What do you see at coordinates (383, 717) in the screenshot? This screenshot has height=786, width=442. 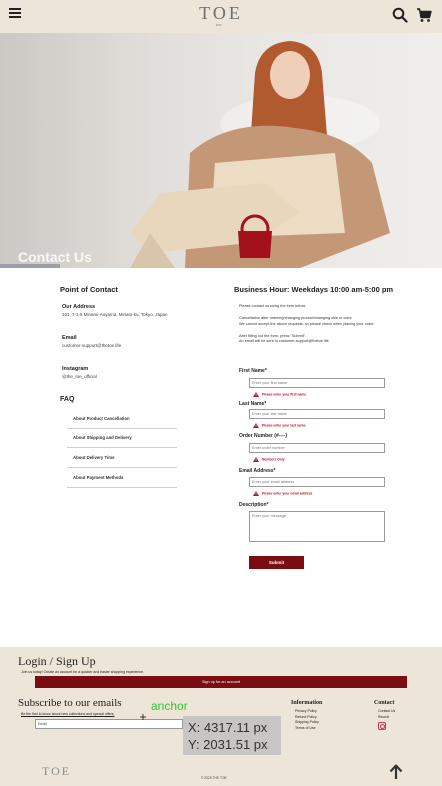 I see `footer-link-recruit: Recruit` at bounding box center [383, 717].